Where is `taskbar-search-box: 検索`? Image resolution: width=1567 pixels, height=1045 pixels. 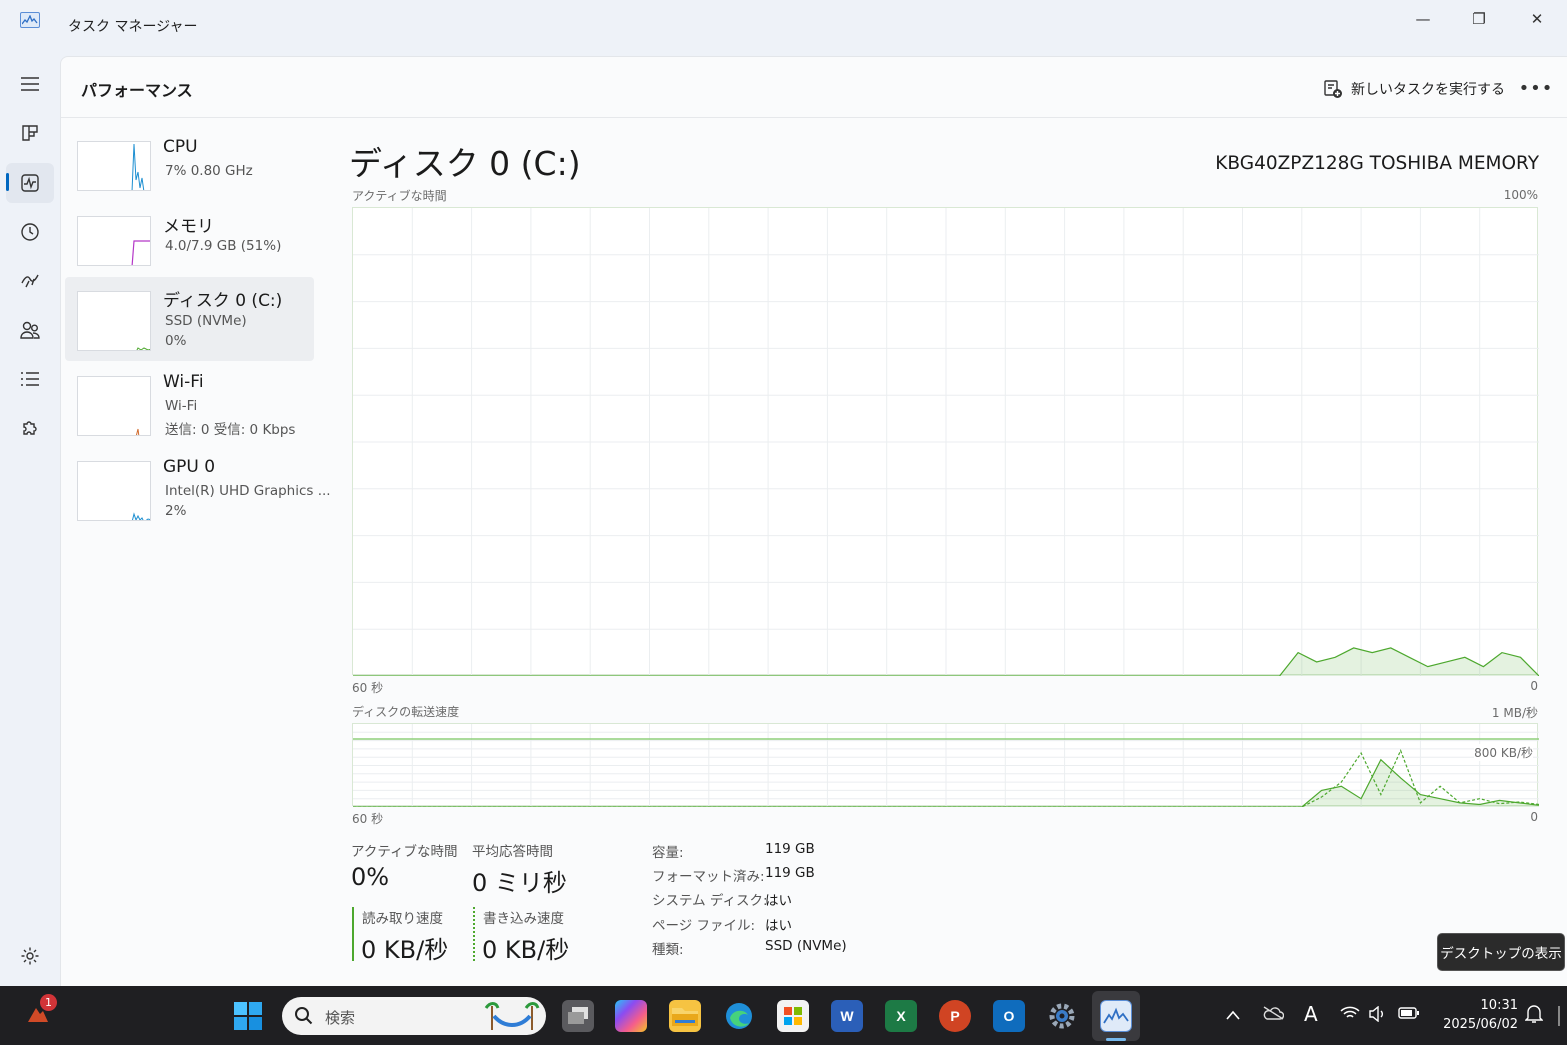
taskbar-search-box: 検索 is located at coordinates (414, 1016).